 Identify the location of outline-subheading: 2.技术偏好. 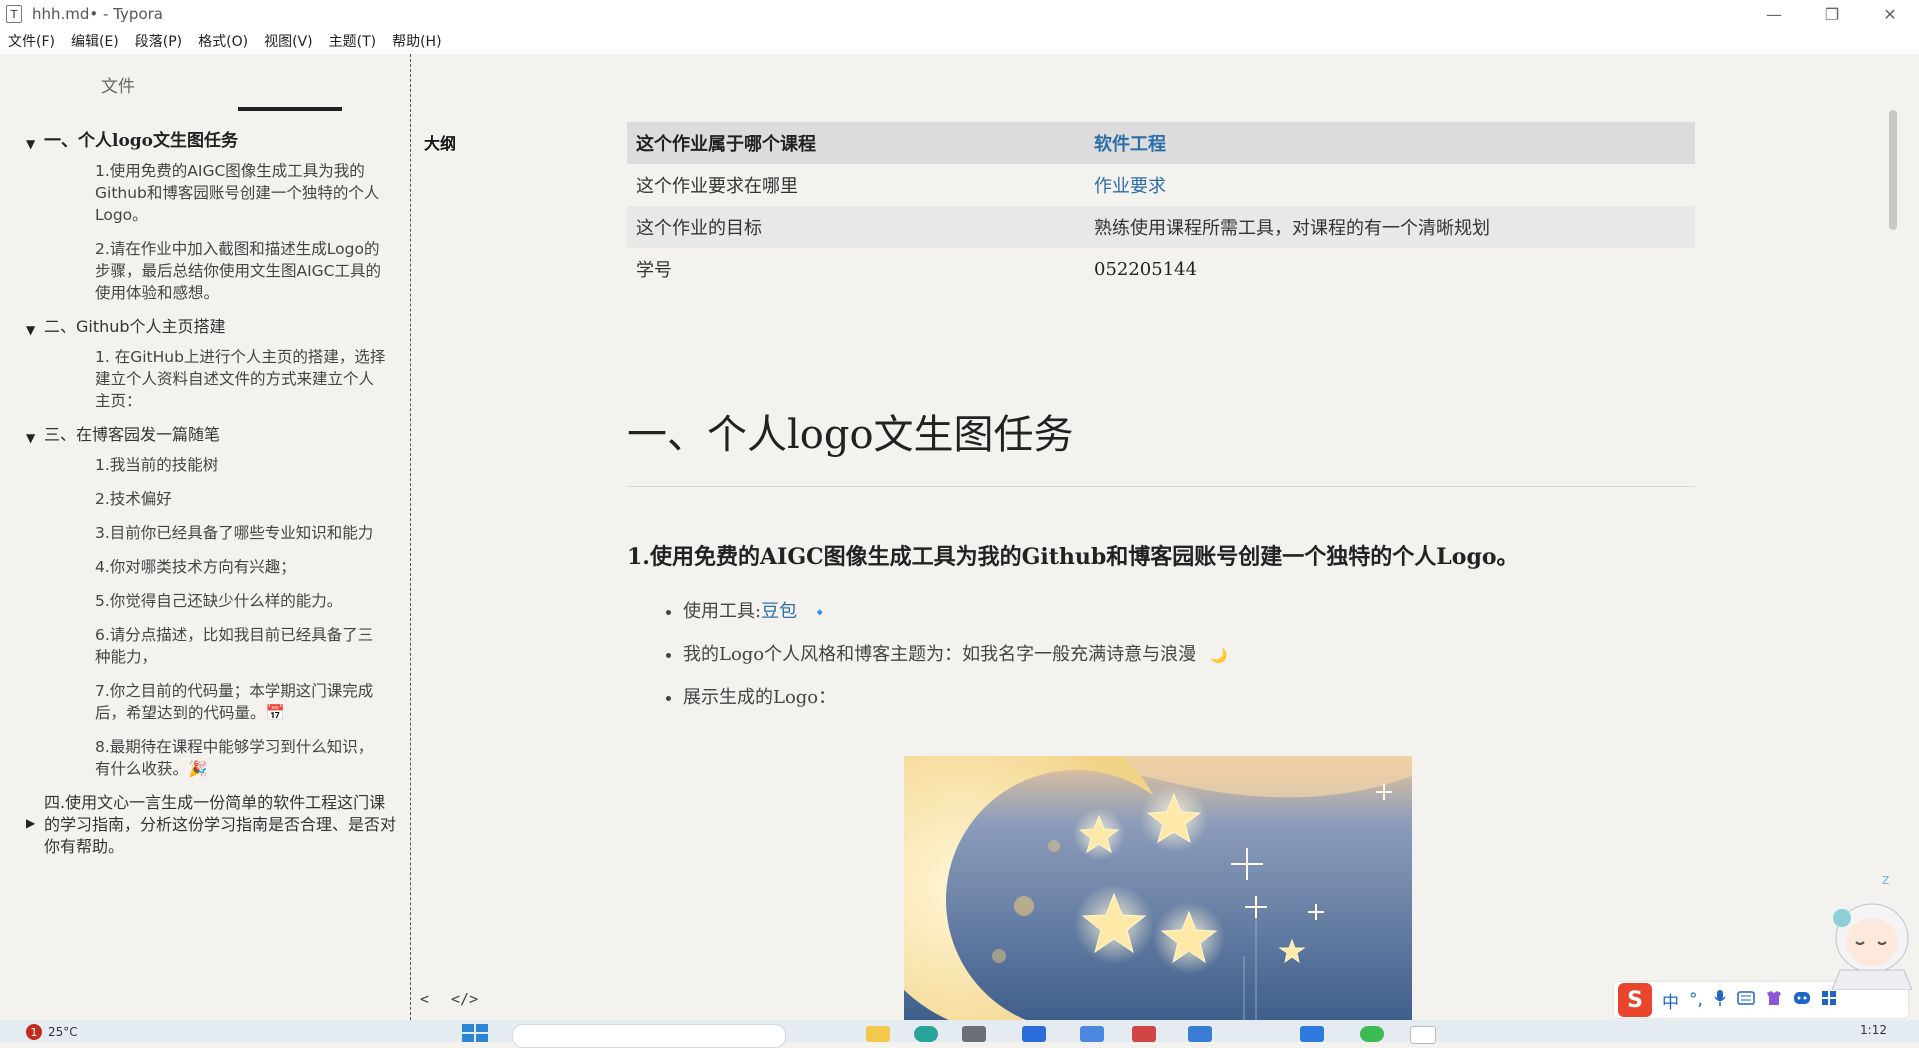
(200, 499).